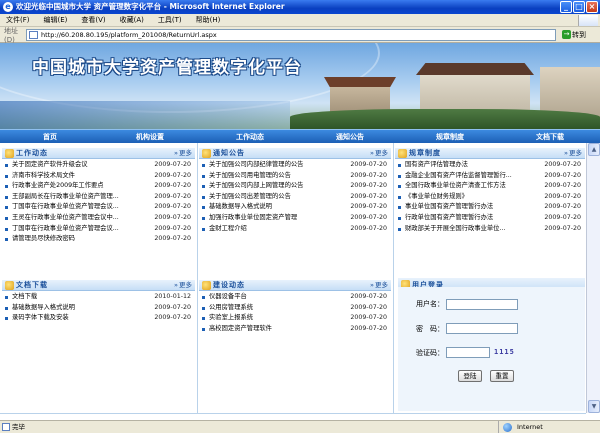  Describe the element at coordinates (98, 165) in the screenshot. I see `list-item: 关于固定资产软件升级会议 2009-07-20` at that location.